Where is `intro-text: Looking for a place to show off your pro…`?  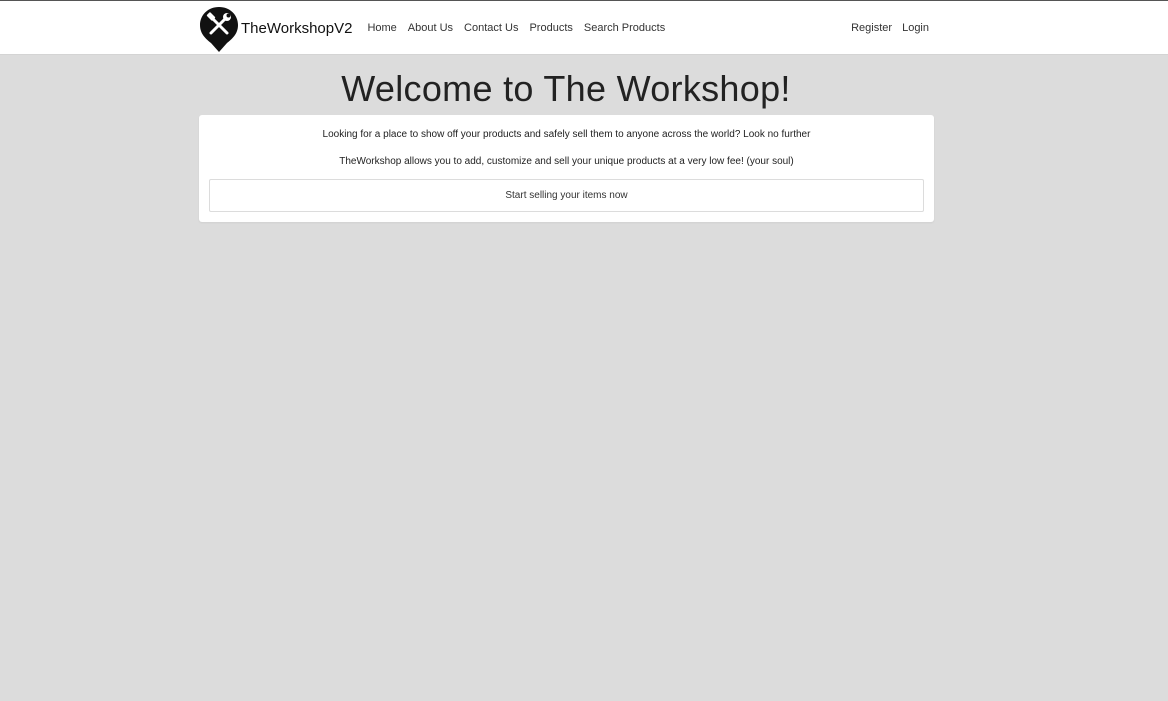
intro-text: Looking for a place to show off your pro… is located at coordinates (566, 134).